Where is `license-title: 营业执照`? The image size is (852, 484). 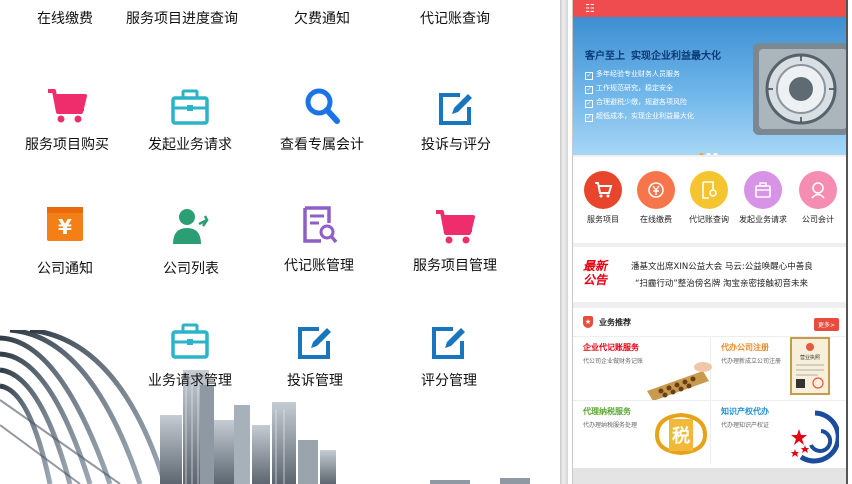 license-title: 营业执照 is located at coordinates (810, 357).